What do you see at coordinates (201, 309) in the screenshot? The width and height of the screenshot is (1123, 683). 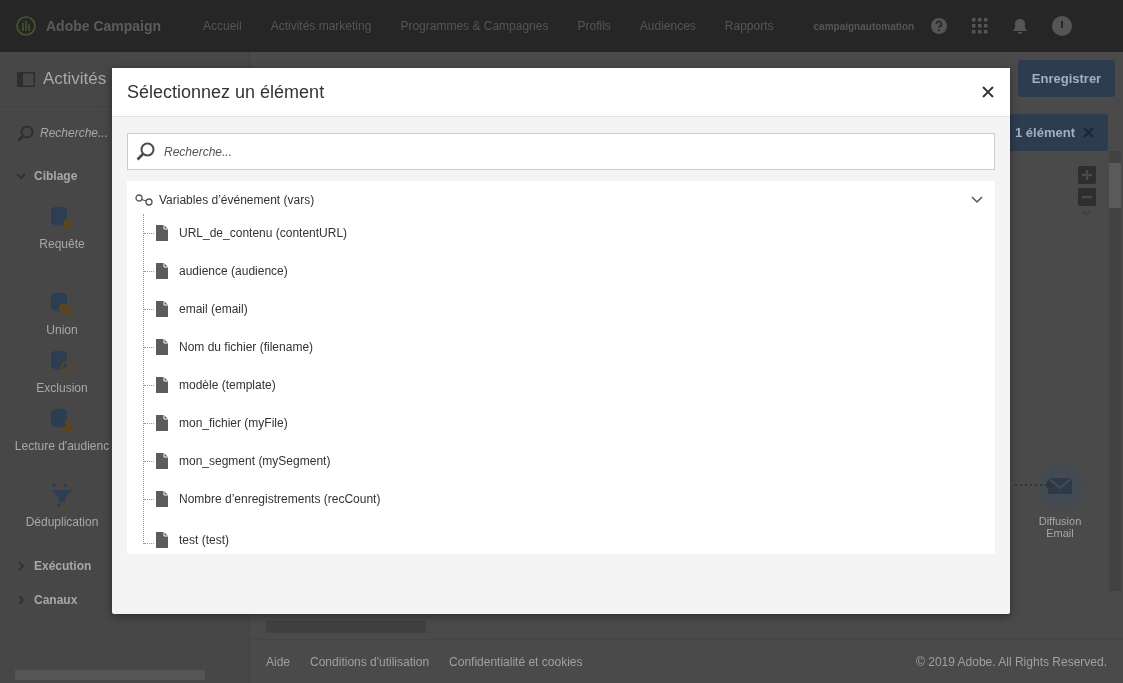 I see `tree-item: email (email)` at bounding box center [201, 309].